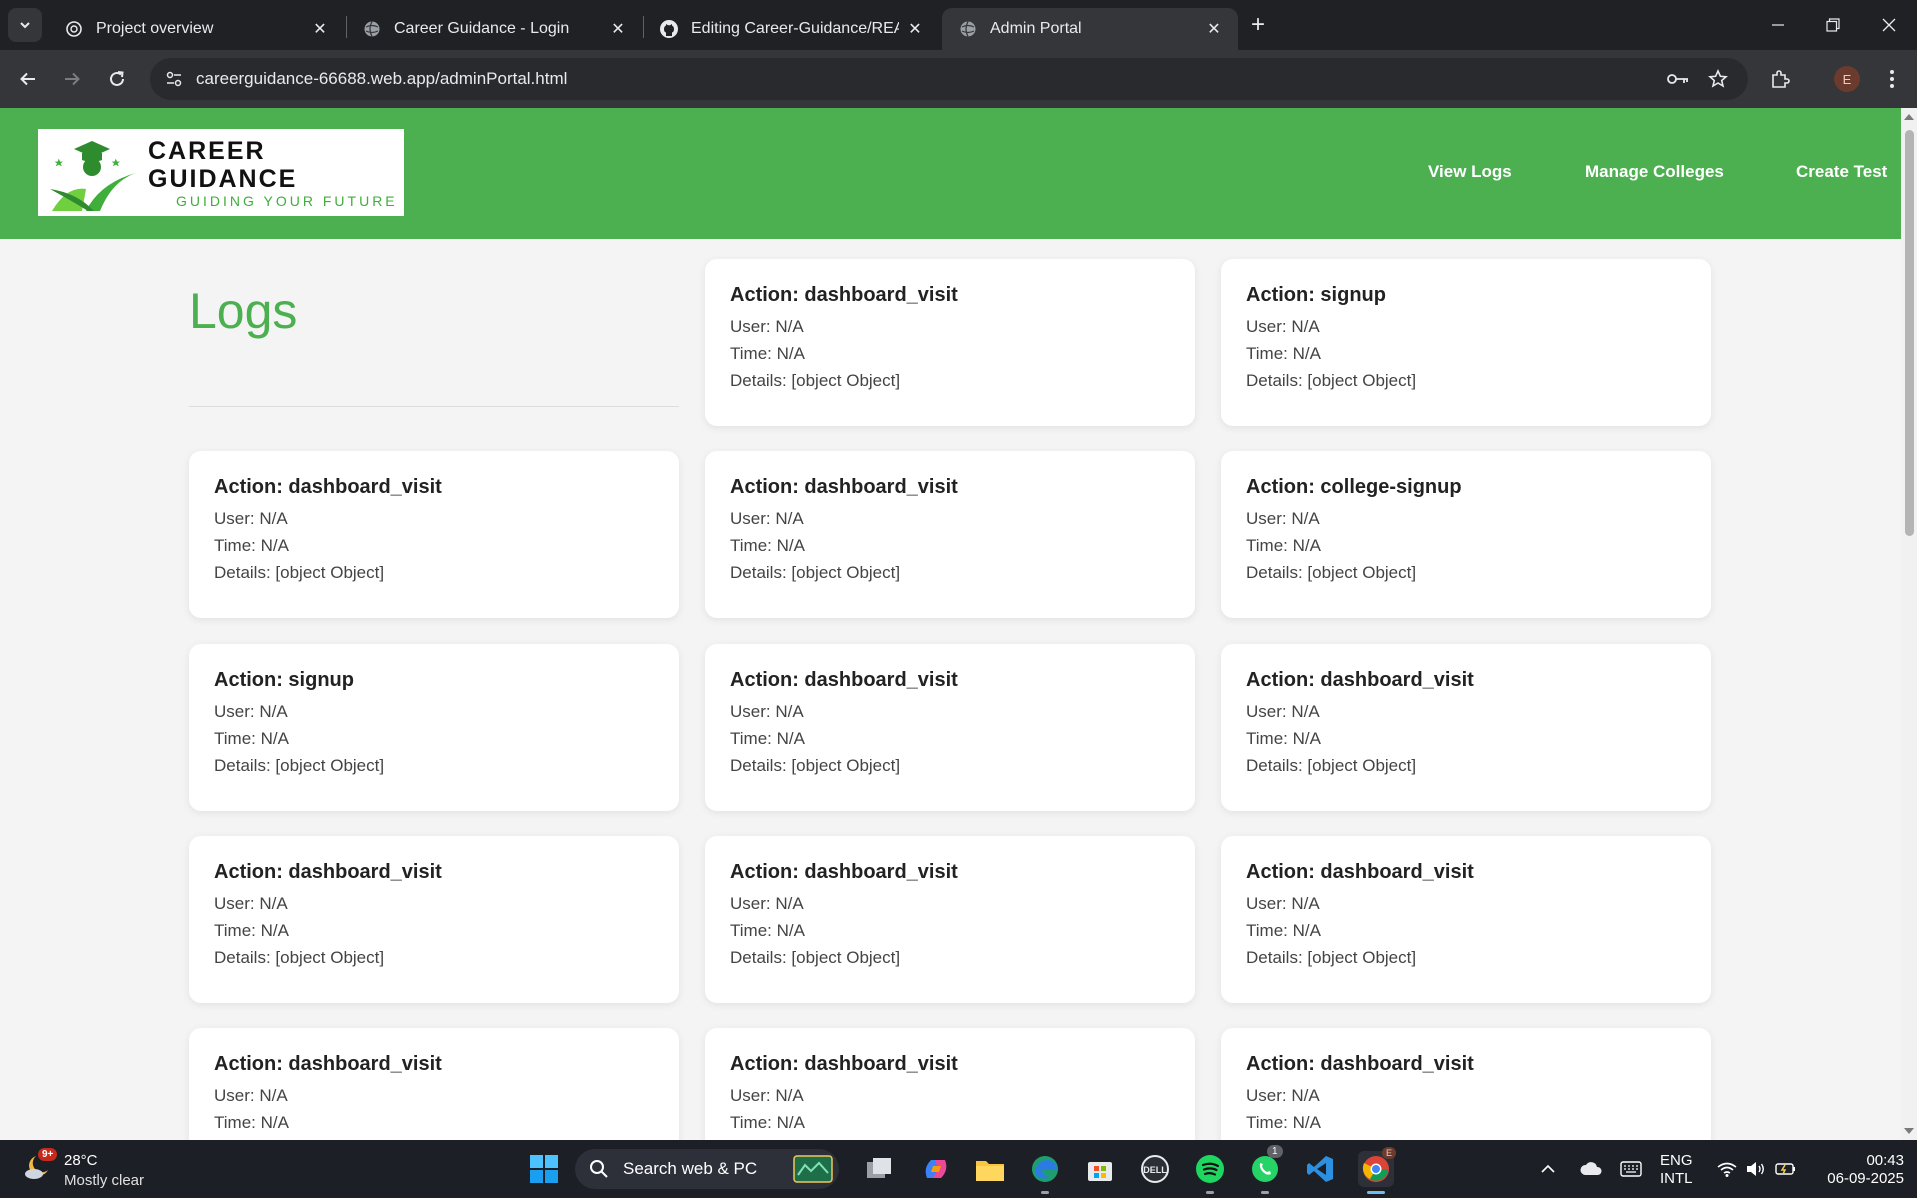  What do you see at coordinates (1678, 79) in the screenshot?
I see `key-icon` at bounding box center [1678, 79].